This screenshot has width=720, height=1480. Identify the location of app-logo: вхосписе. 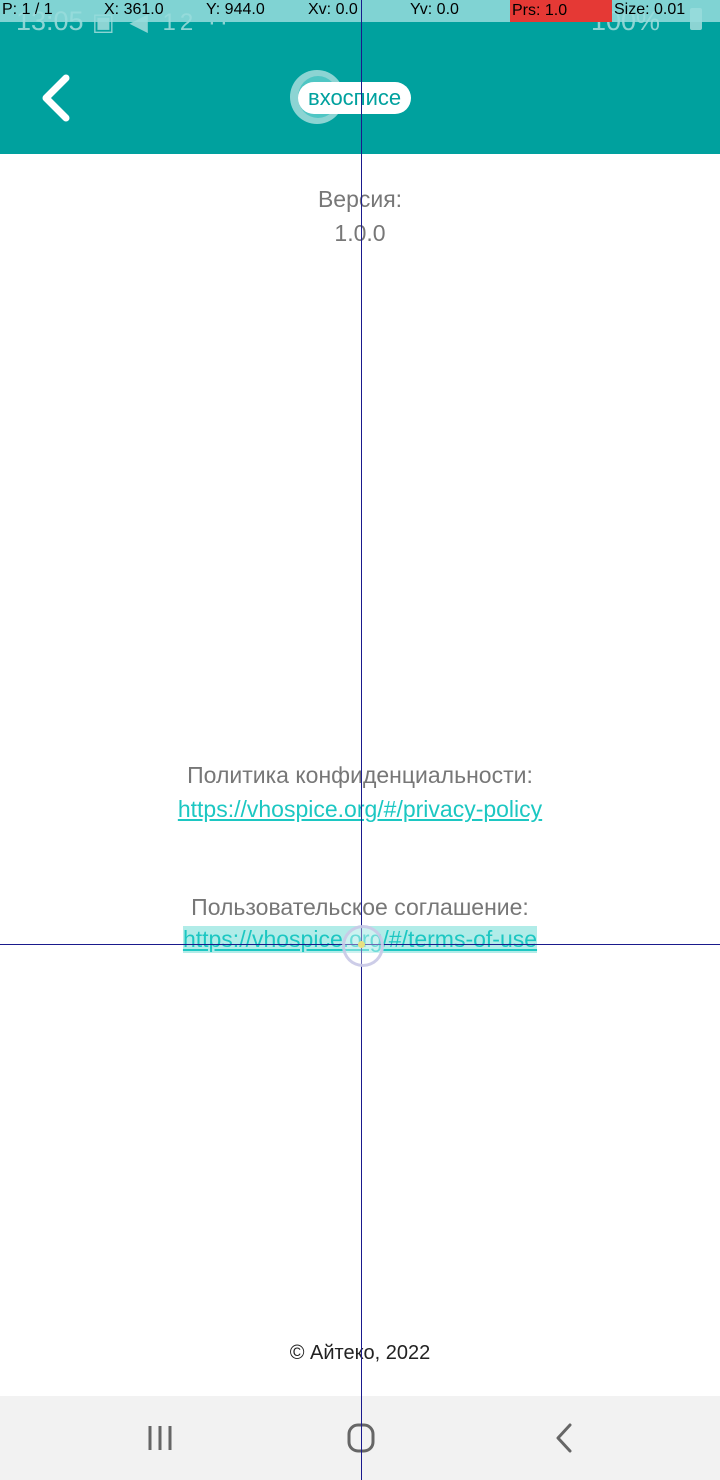
(360, 98).